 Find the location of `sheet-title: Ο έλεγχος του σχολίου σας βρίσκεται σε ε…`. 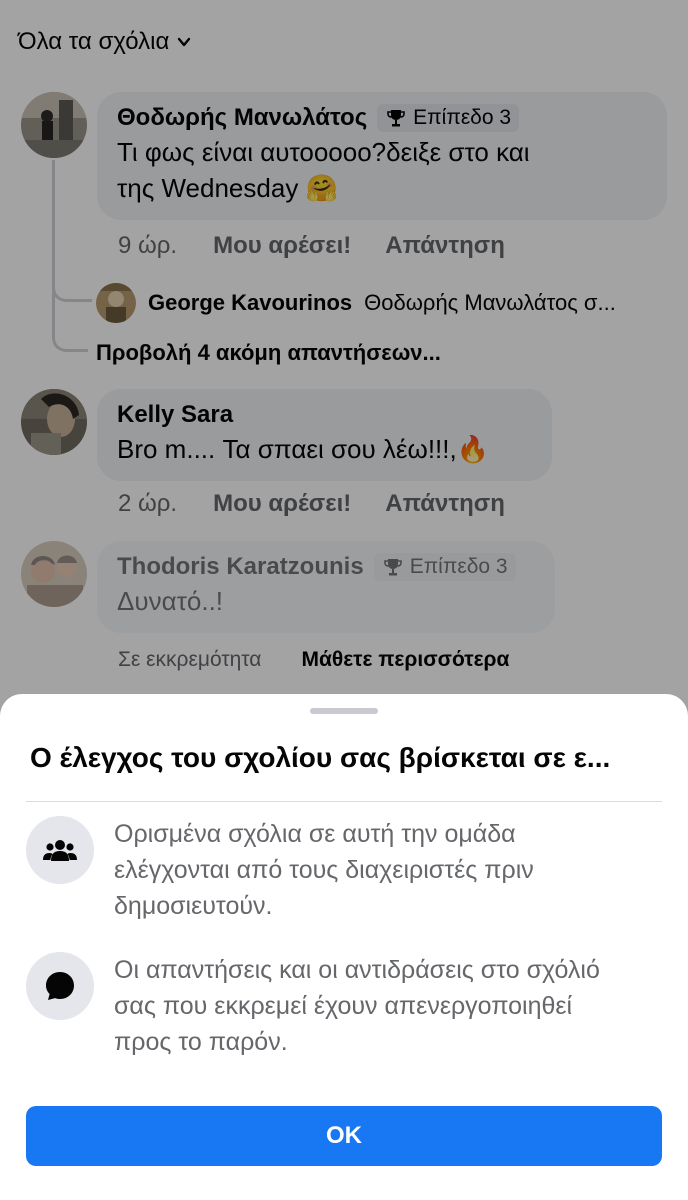

sheet-title: Ο έλεγχος του σχολίου σας βρίσκεται σε ε… is located at coordinates (320, 757).